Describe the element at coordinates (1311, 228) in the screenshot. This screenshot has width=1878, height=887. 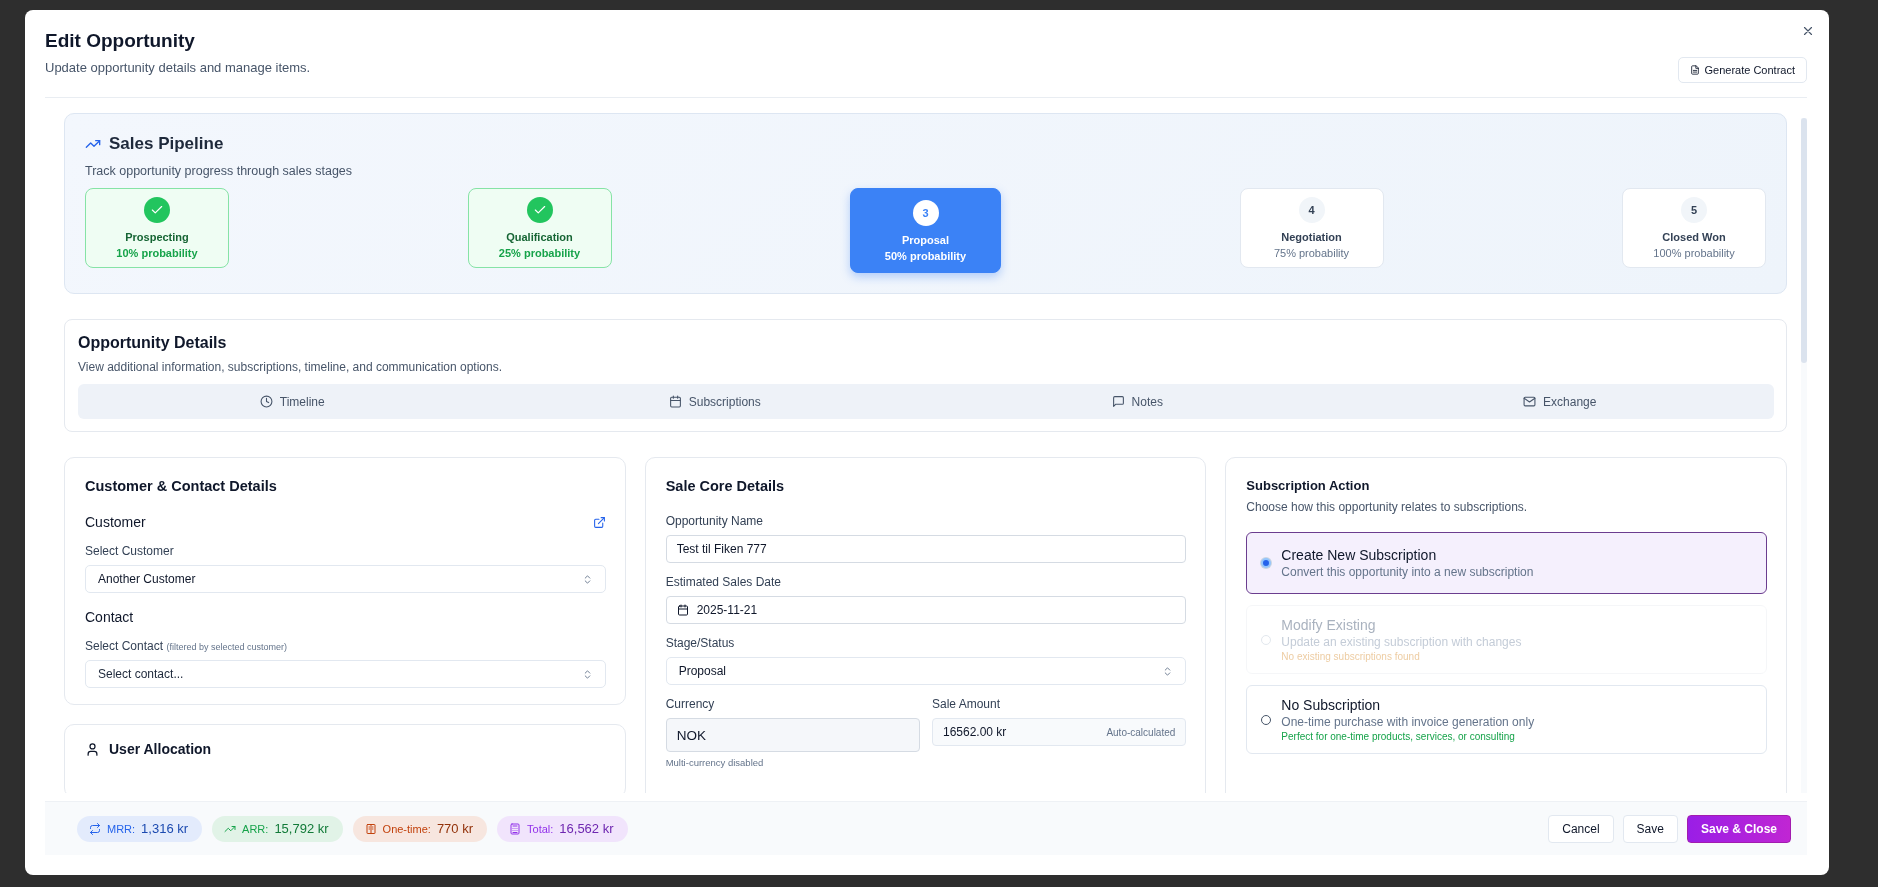
I see `stage-card: 4 Negotiation 75% probability` at that location.